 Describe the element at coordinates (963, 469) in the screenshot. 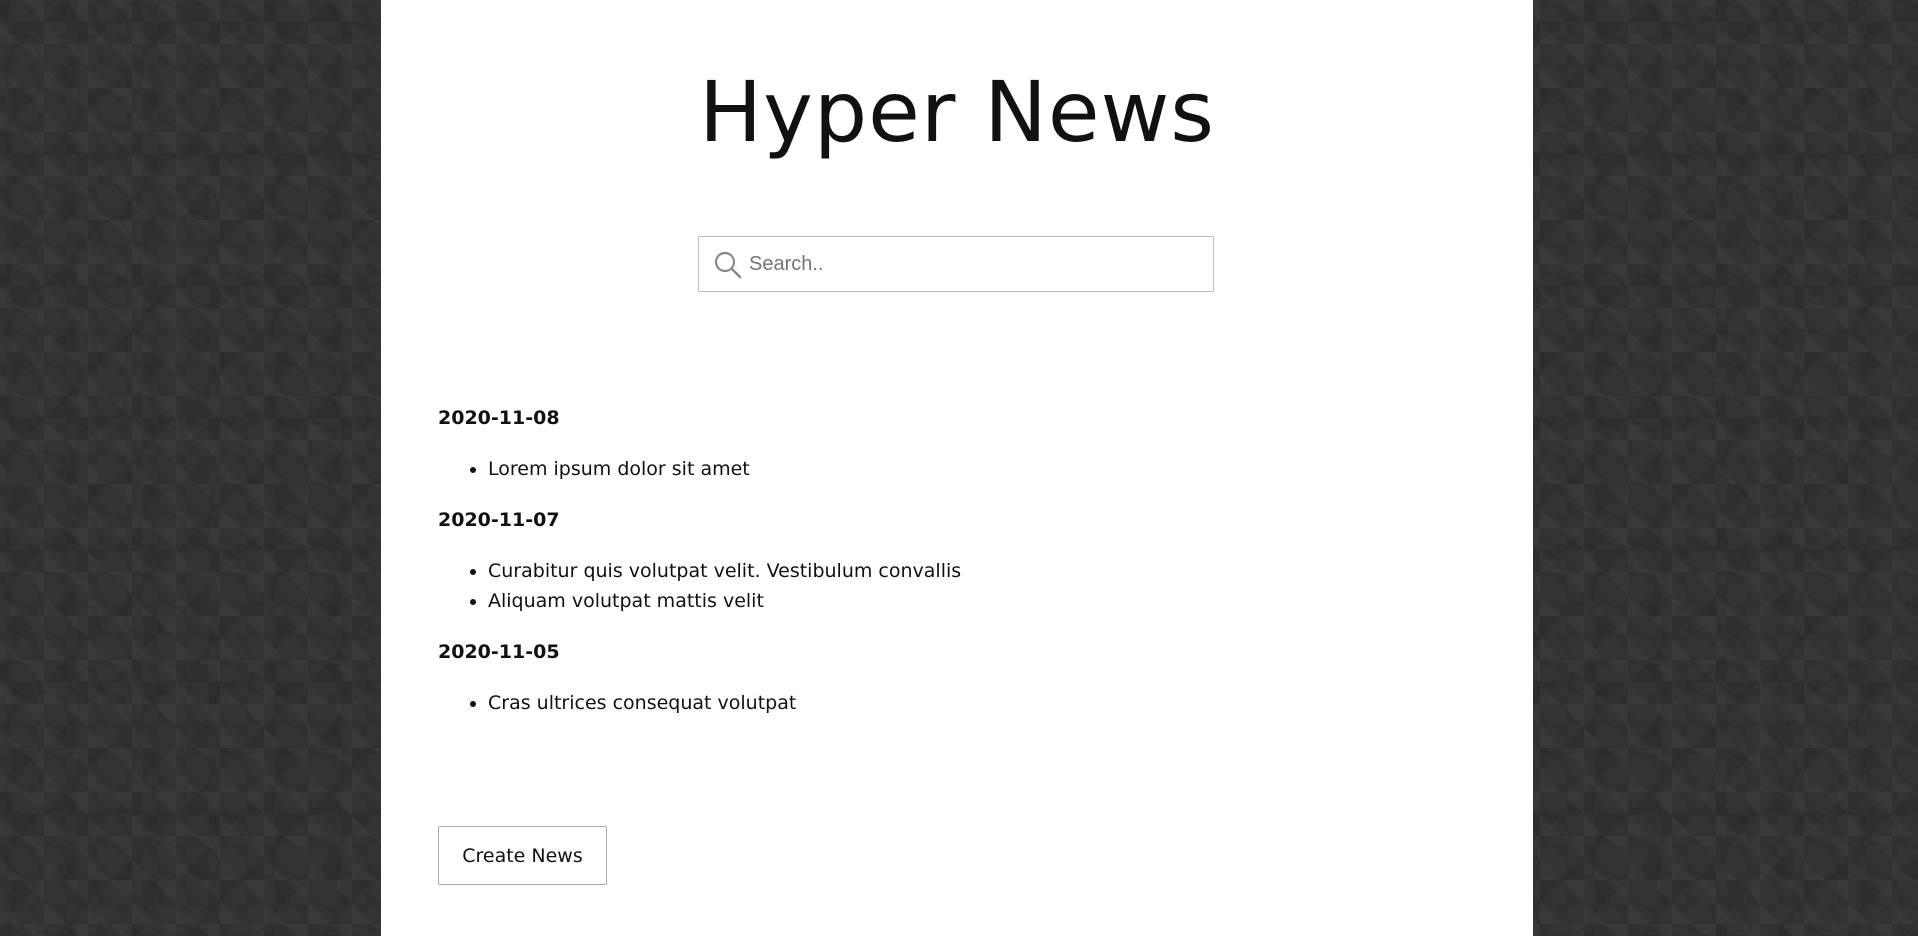

I see `news-link: Lorem ipsum dolor sit amet` at that location.